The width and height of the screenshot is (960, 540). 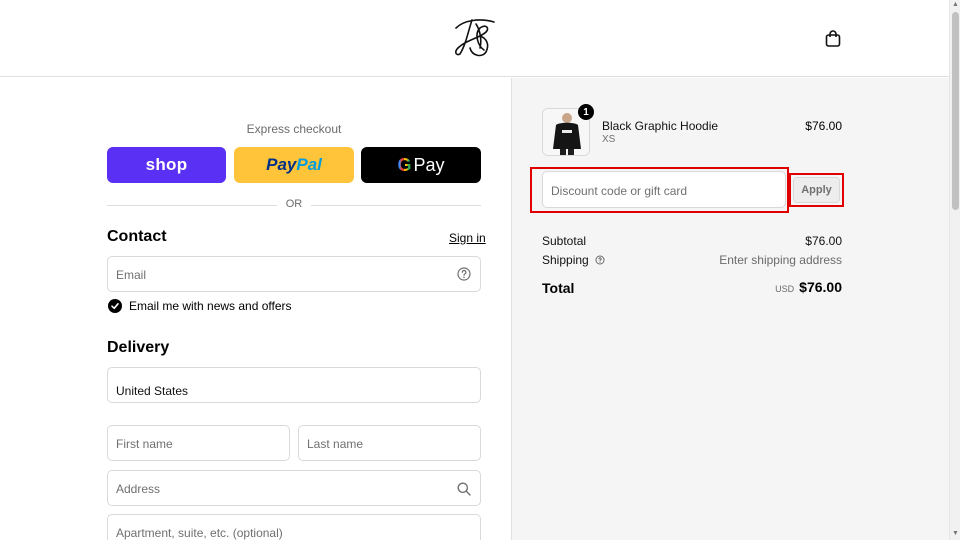 I want to click on shipping-help-icon, so click(x=600, y=260).